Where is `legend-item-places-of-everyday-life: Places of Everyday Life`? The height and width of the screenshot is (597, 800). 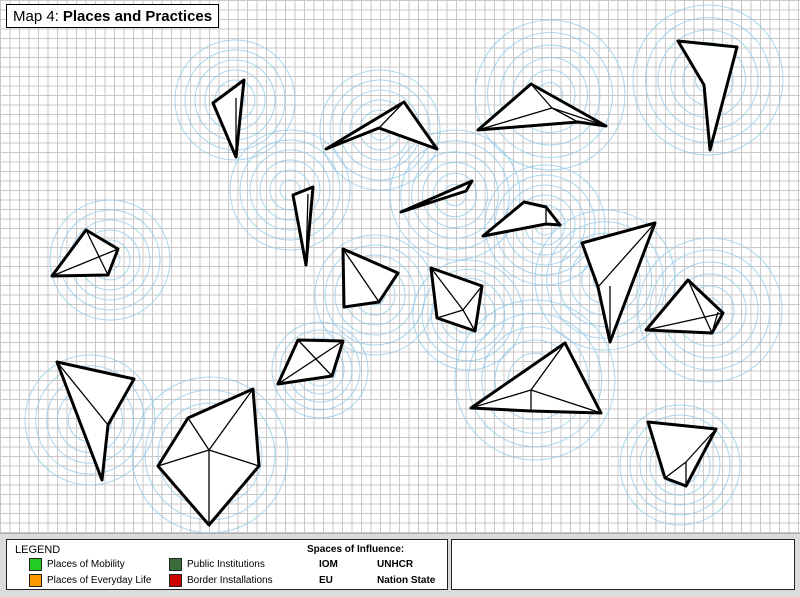 legend-item-places-of-everyday-life: Places of Everyday Life is located at coordinates (90, 580).